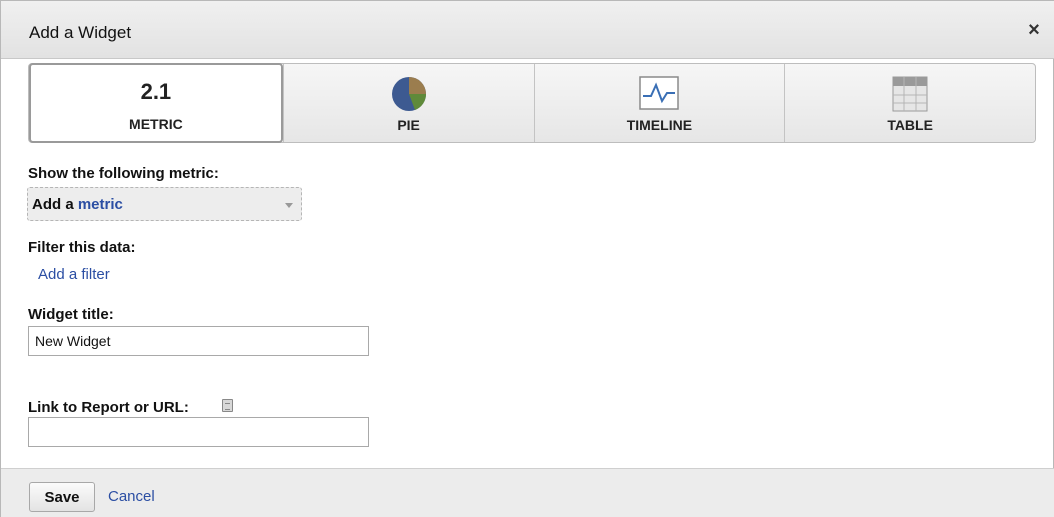 This screenshot has height=517, width=1054. I want to click on table-grid-icon, so click(910, 96).